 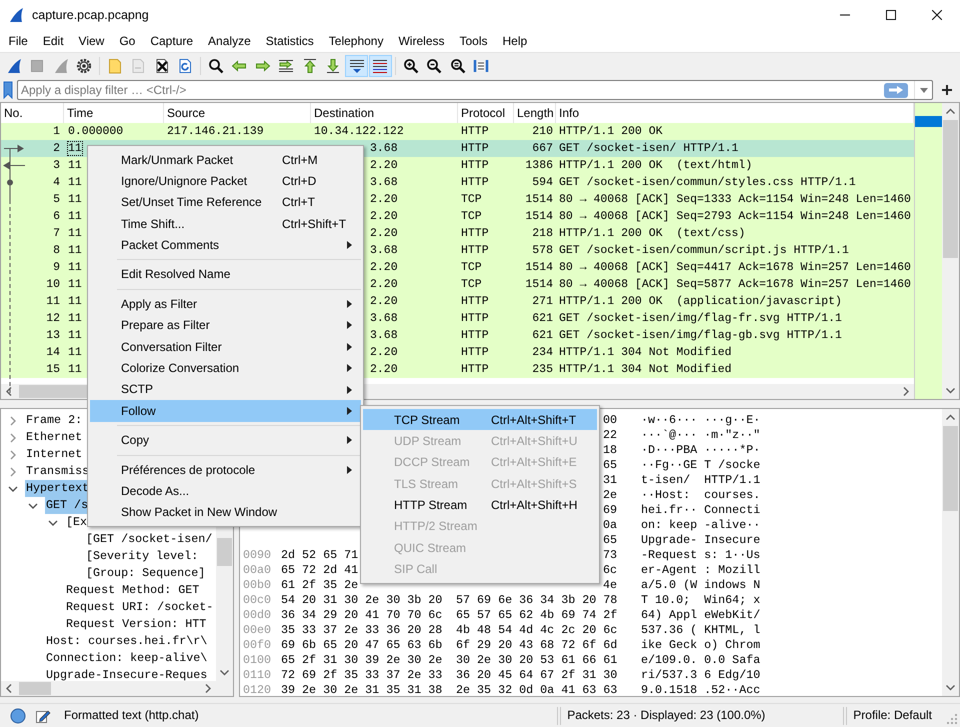 I want to click on menu-bar-item: Statistics, so click(x=290, y=41).